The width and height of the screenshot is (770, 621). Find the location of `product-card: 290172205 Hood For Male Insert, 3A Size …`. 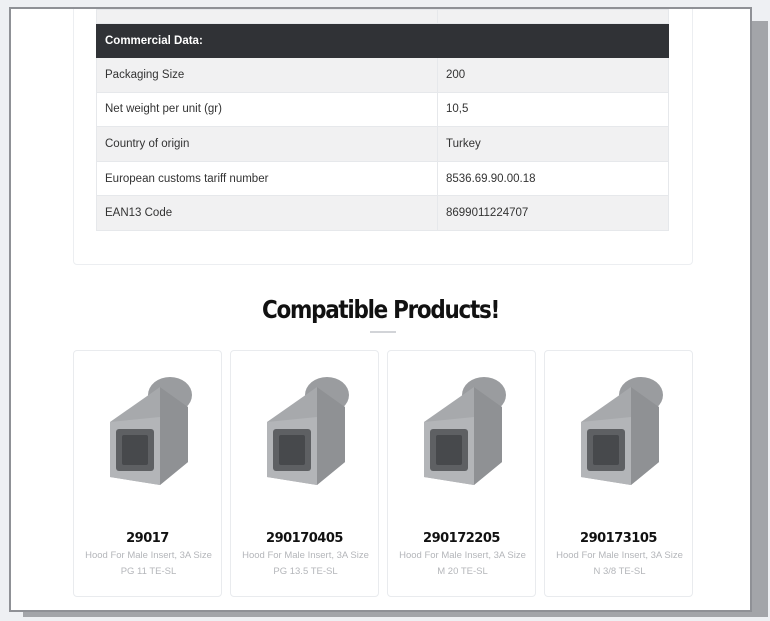

product-card: 290172205 Hood For Male Insert, 3A Size … is located at coordinates (461, 473).